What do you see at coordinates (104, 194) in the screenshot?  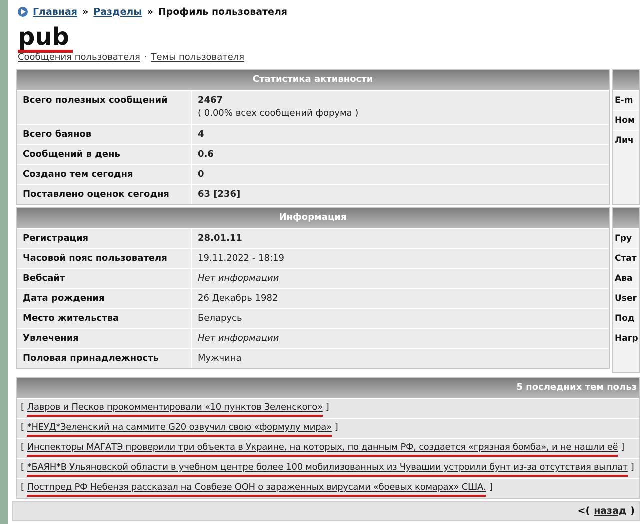 I see `row-label: Поставлено оценок сегодня` at bounding box center [104, 194].